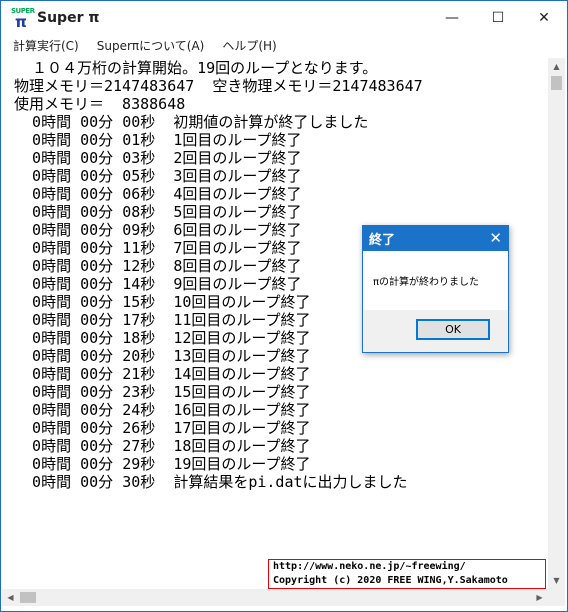  What do you see at coordinates (275, 597) in the screenshot?
I see `horizontal-scrollbar: ◀ ▶` at bounding box center [275, 597].